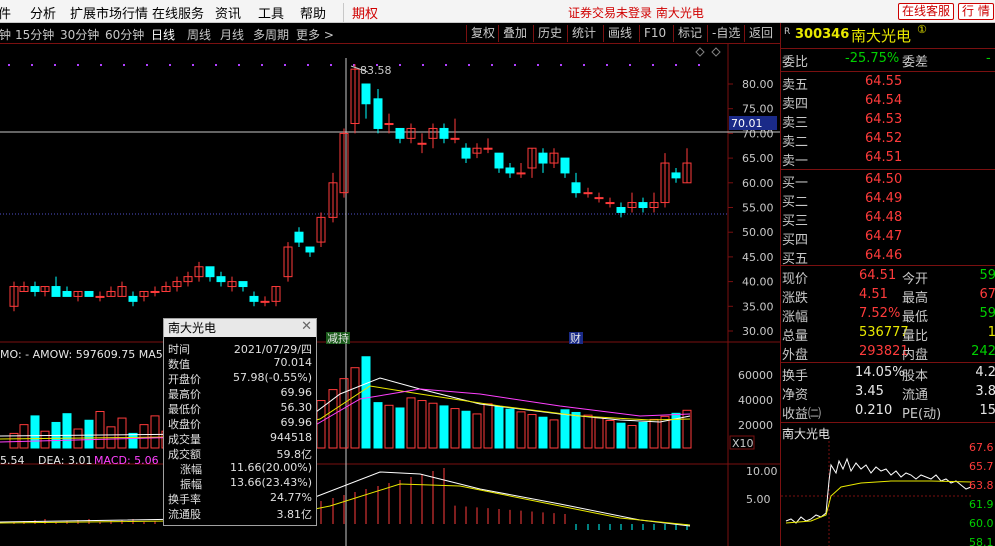 The image size is (995, 546). Describe the element at coordinates (872, 58) in the screenshot. I see `weibi-value: -25.75%` at that location.